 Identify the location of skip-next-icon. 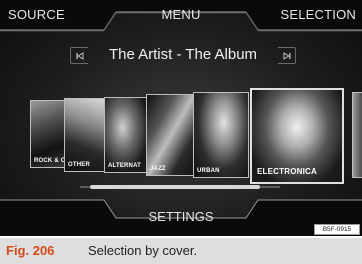
(286, 55).